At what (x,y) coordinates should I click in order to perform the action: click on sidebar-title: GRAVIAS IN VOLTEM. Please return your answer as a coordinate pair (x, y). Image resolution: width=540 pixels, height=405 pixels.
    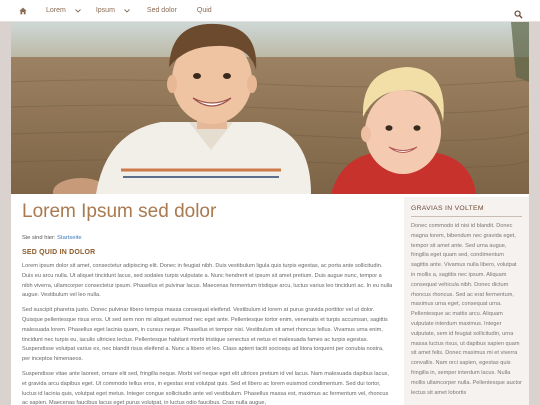
    Looking at the image, I should click on (466, 210).